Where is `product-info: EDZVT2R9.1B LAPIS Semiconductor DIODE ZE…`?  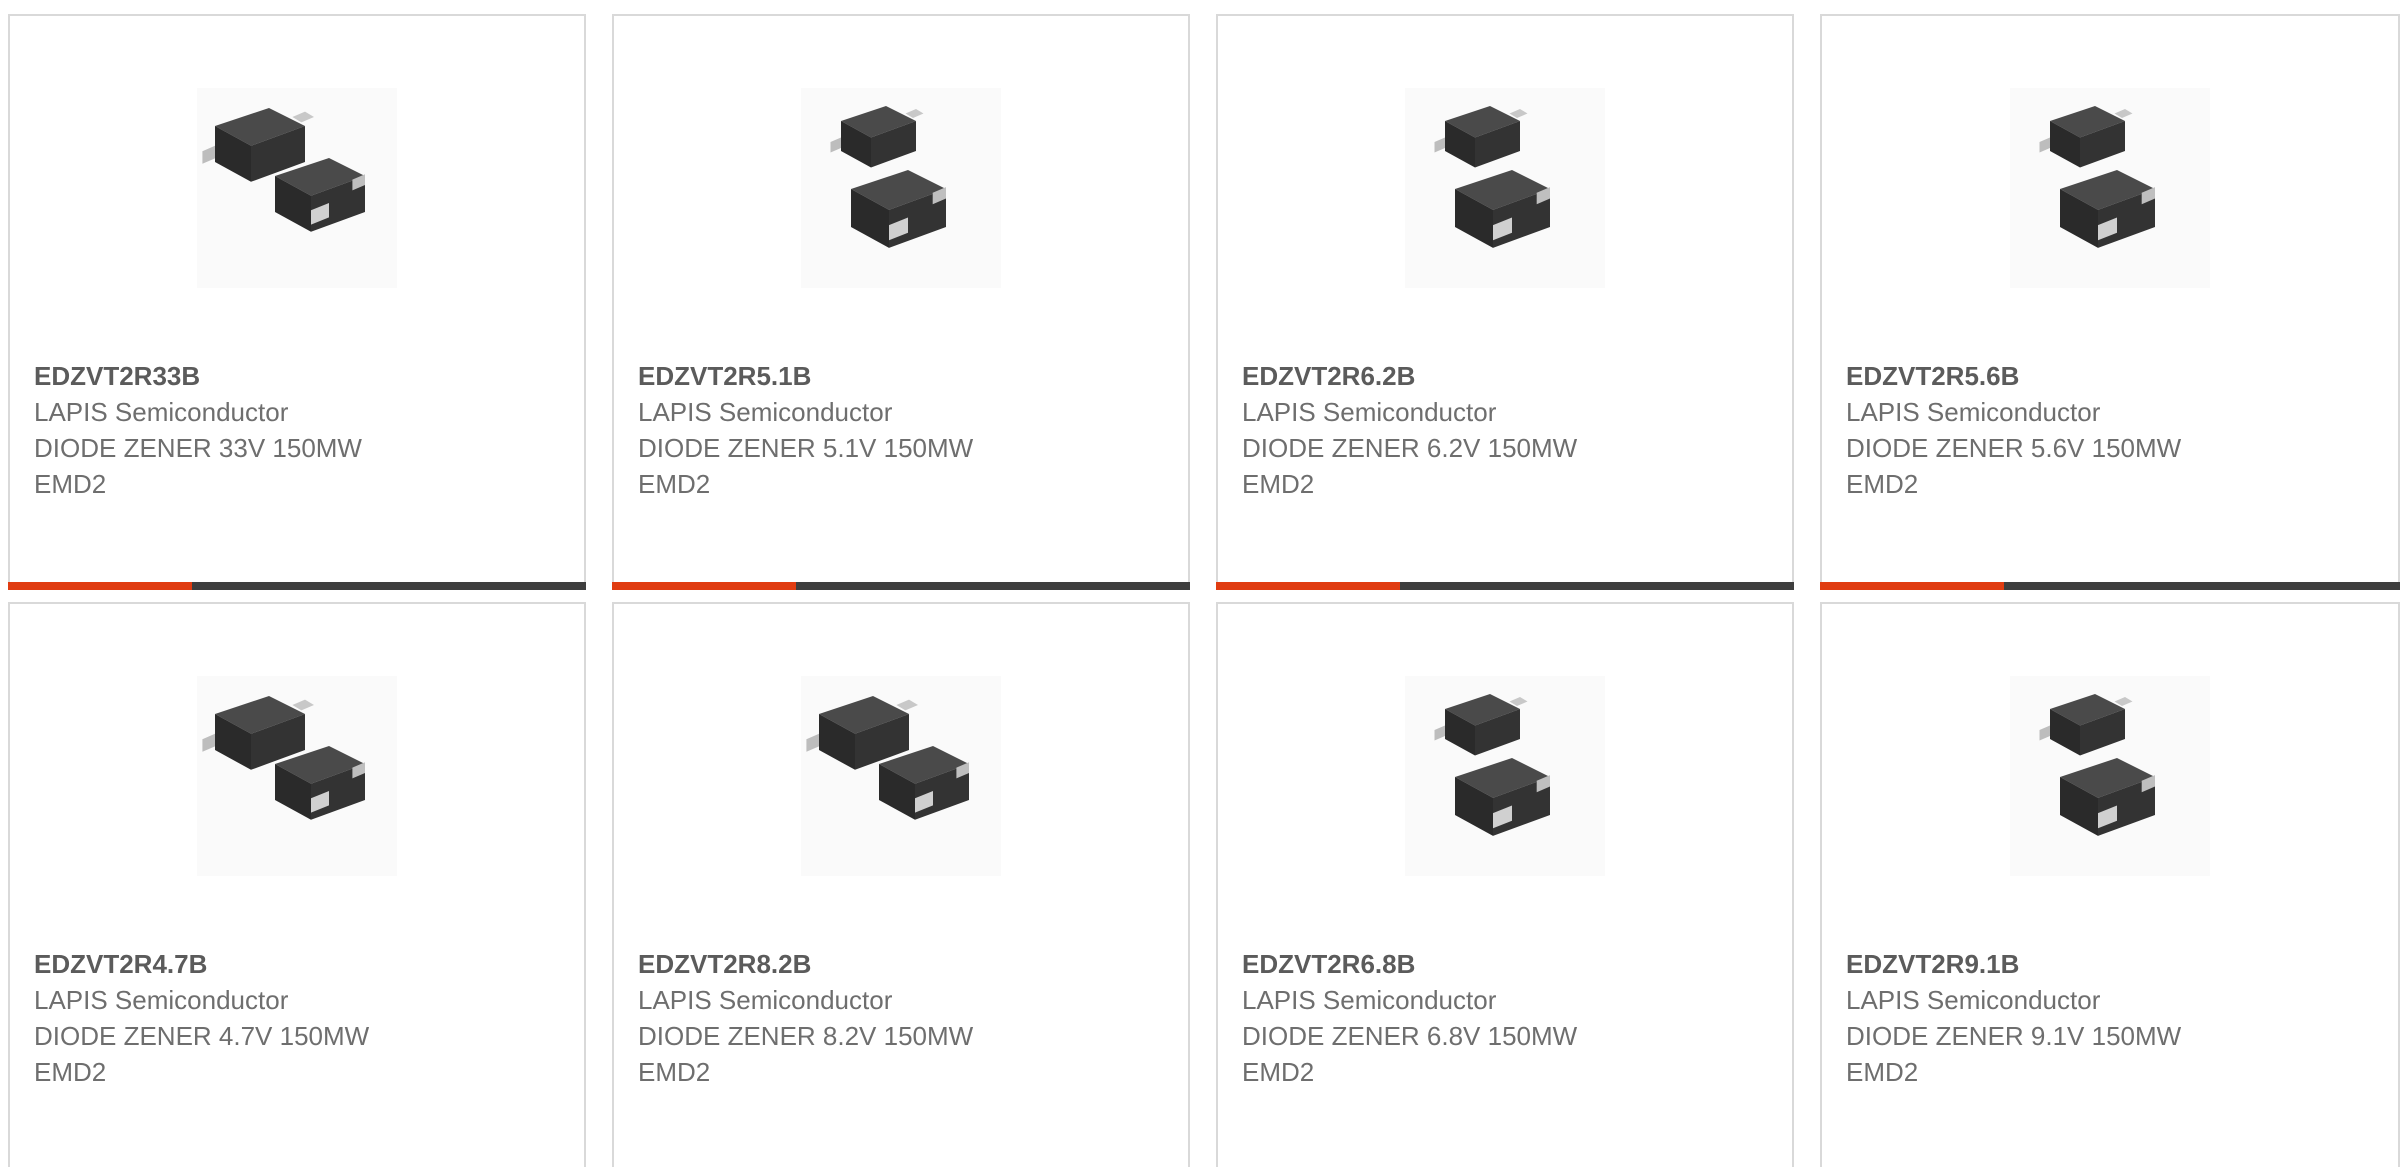 product-info: EDZVT2R9.1B LAPIS Semiconductor DIODE ZE… is located at coordinates (2110, 1018).